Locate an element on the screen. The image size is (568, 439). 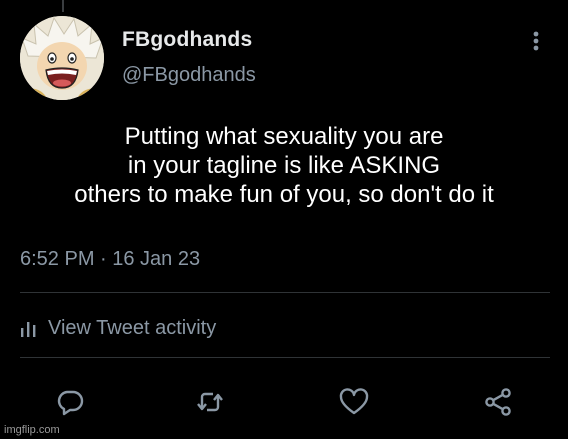
thread-connector-line is located at coordinates (63, 6).